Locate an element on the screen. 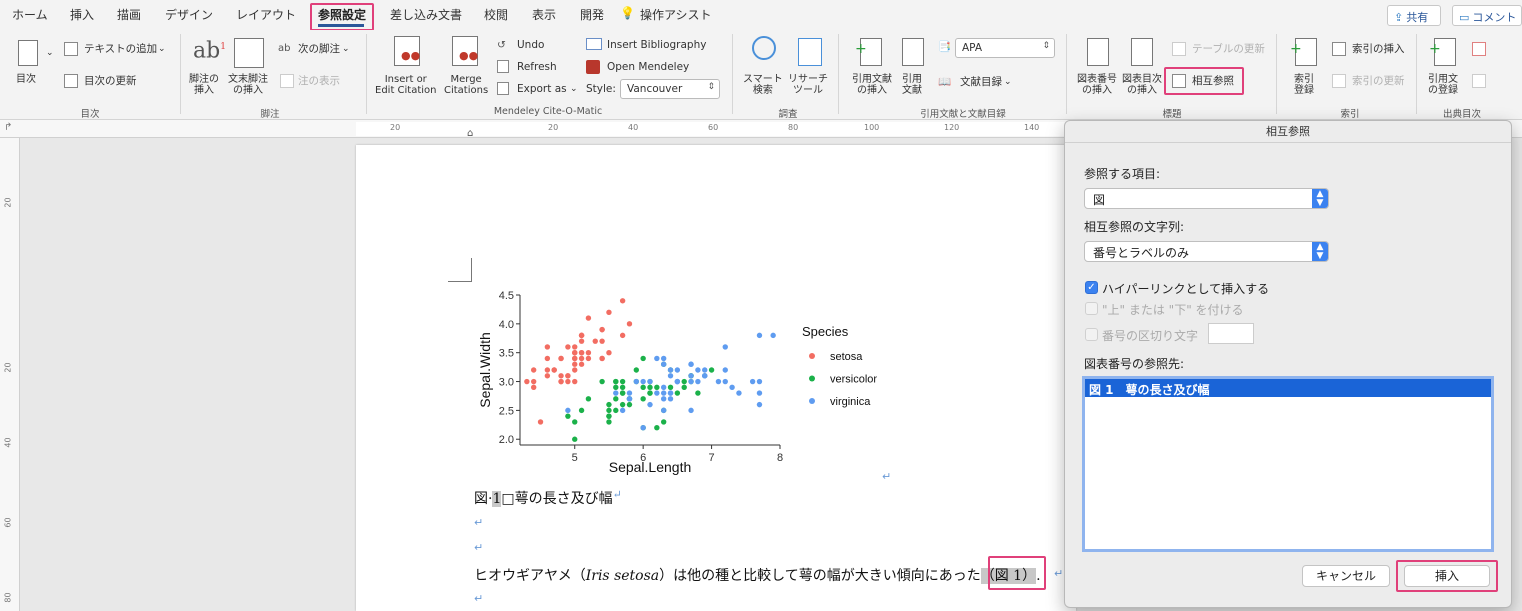 Image resolution: width=1522 pixels, height=611 pixels. export-as-dropdown: ⌄ is located at coordinates (574, 89).